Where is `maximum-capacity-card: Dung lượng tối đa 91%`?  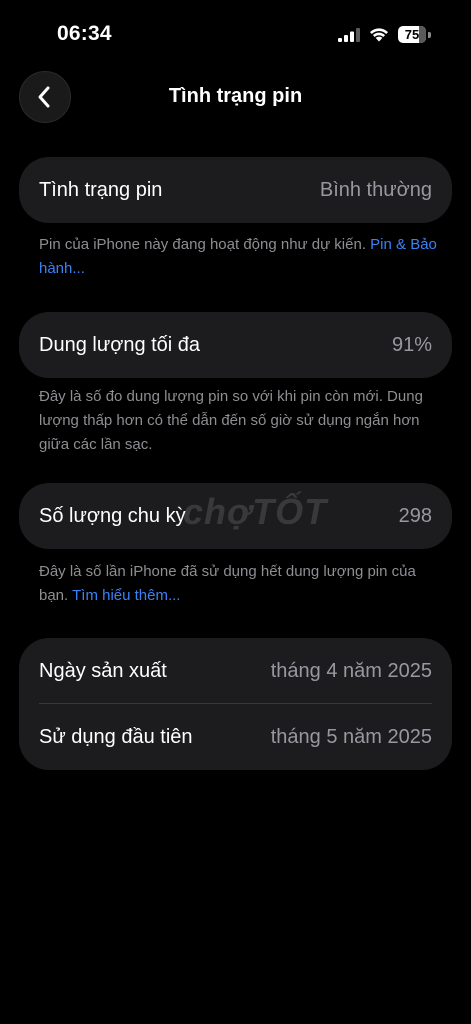 maximum-capacity-card: Dung lượng tối đa 91% is located at coordinates (235, 345).